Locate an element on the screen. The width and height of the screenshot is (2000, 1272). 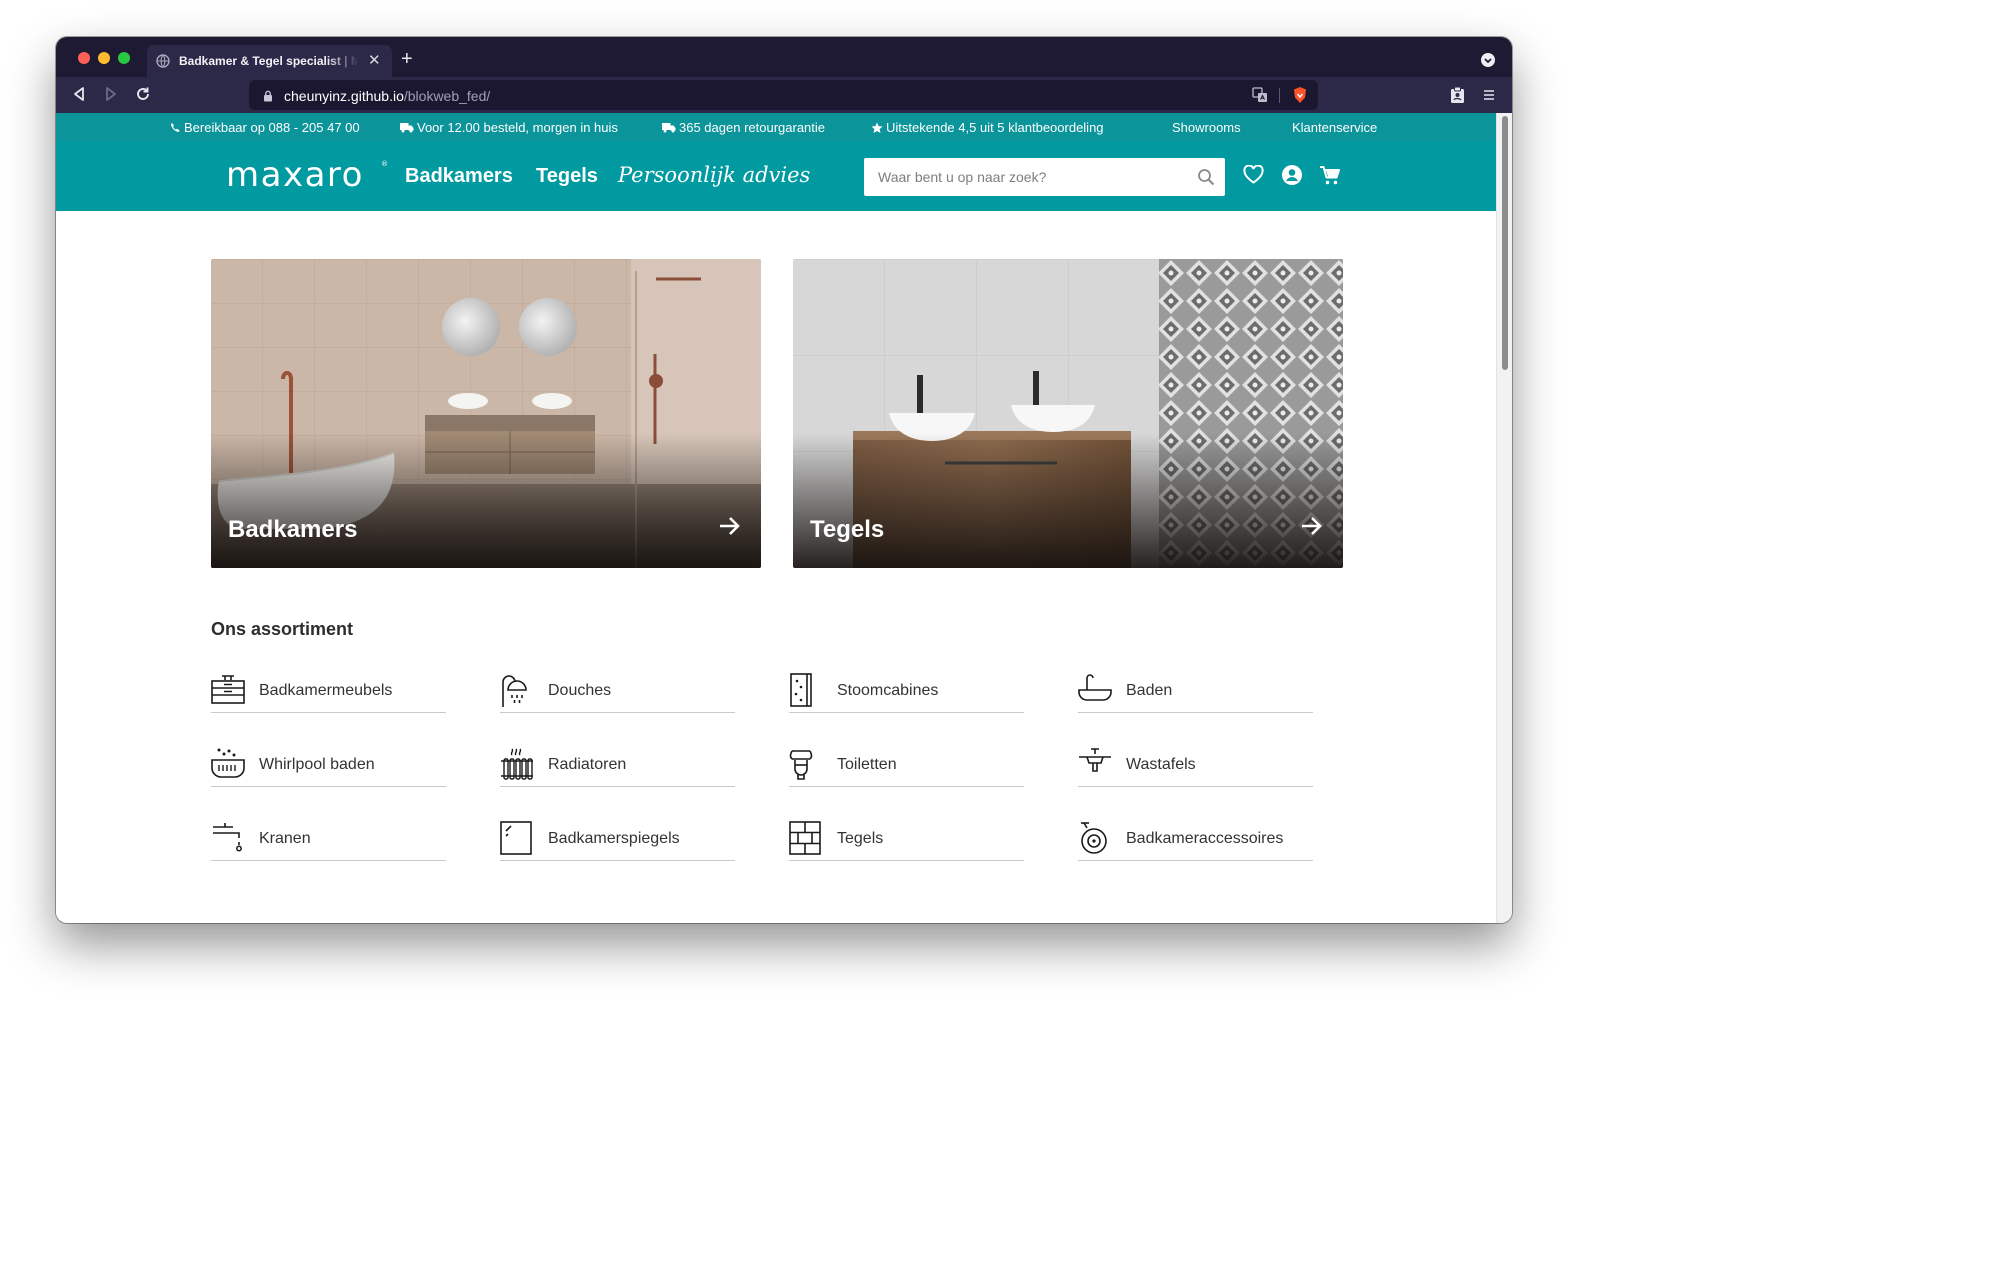
steam-cabin-icon is located at coordinates (802, 692).